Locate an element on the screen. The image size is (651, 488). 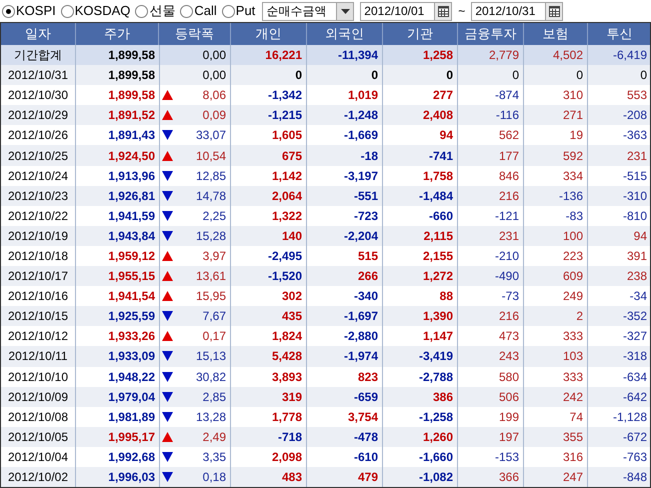
market-radio: 선물 is located at coordinates (155, 11).